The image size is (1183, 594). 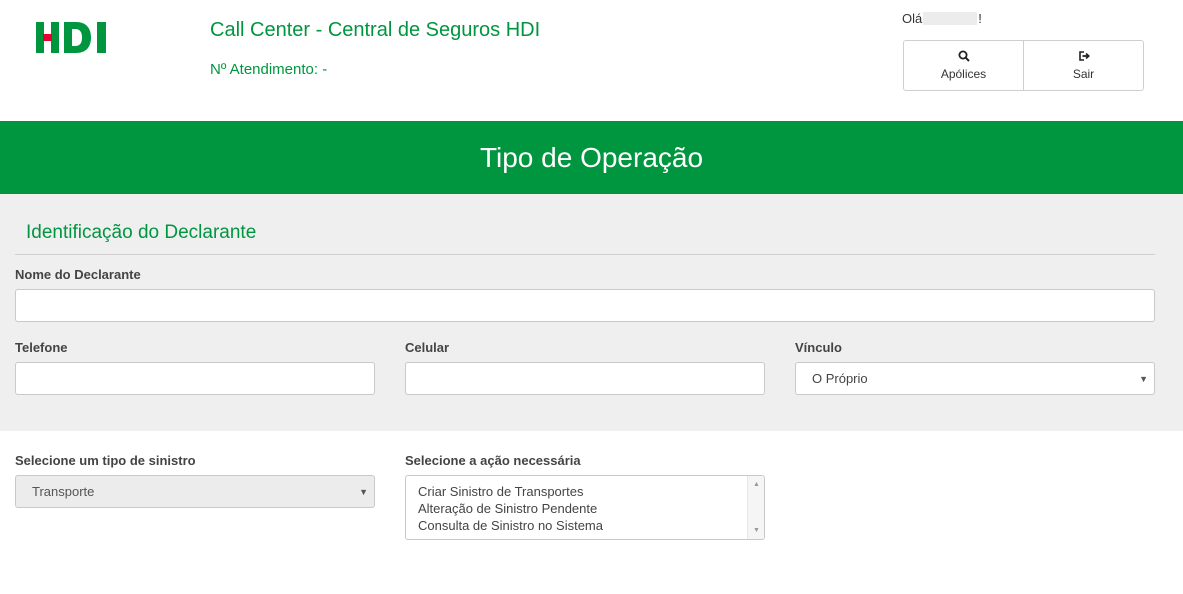 I want to click on tipo-sinistro-label: Selecione um tipo de sinistro, so click(x=105, y=460).